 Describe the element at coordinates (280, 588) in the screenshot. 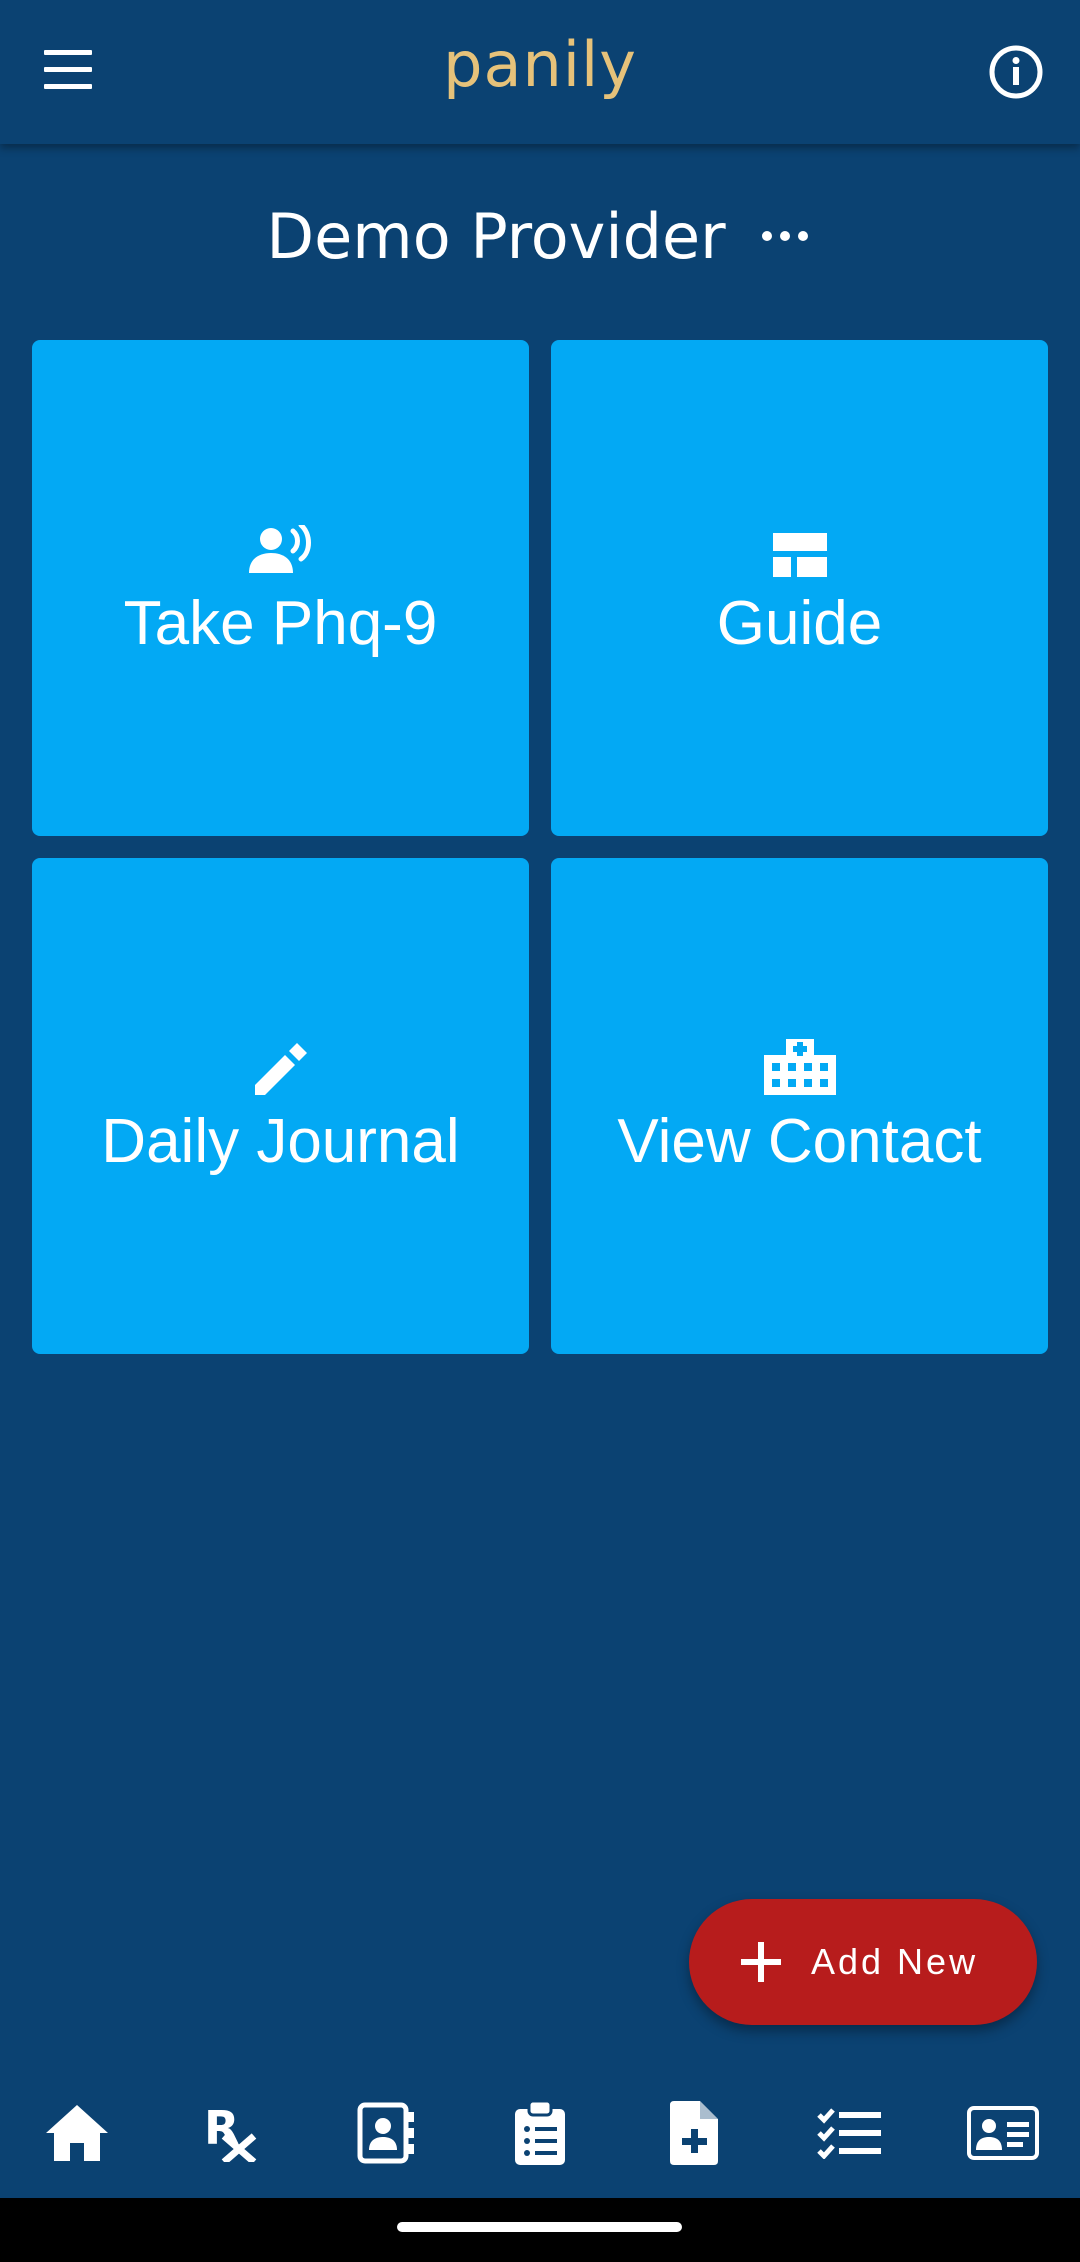

I see `take-phq9-tile: Take Phq-9` at that location.